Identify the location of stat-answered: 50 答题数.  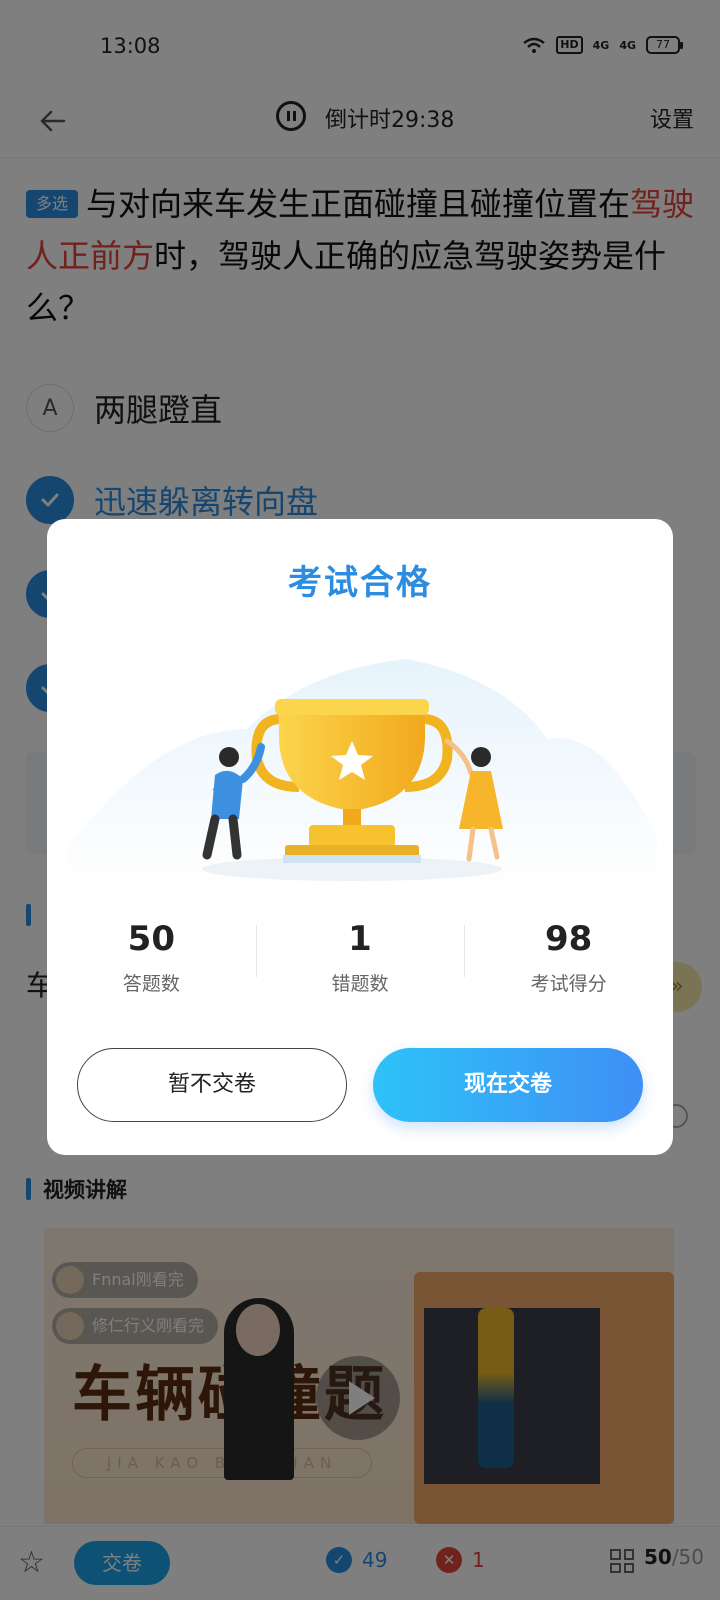
(151, 957).